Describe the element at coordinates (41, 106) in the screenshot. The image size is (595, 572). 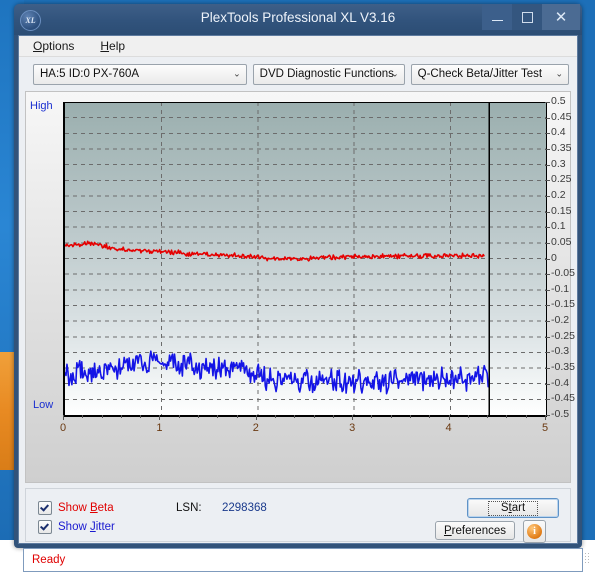
I see `axis-label-high: High` at that location.